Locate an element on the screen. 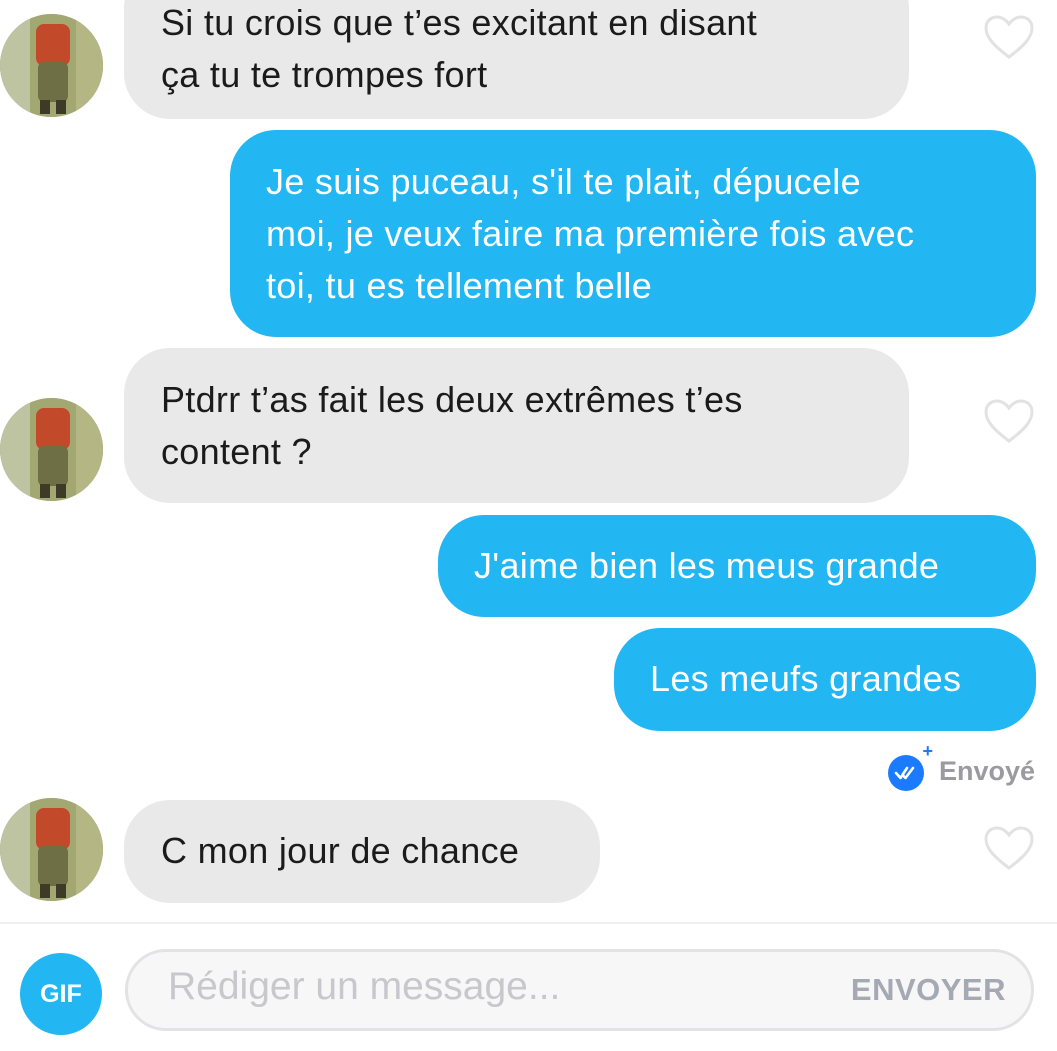 Image resolution: width=1057 pixels, height=1051 pixels. message-bubble-sent: J'aime bien les meus grande is located at coordinates (737, 566).